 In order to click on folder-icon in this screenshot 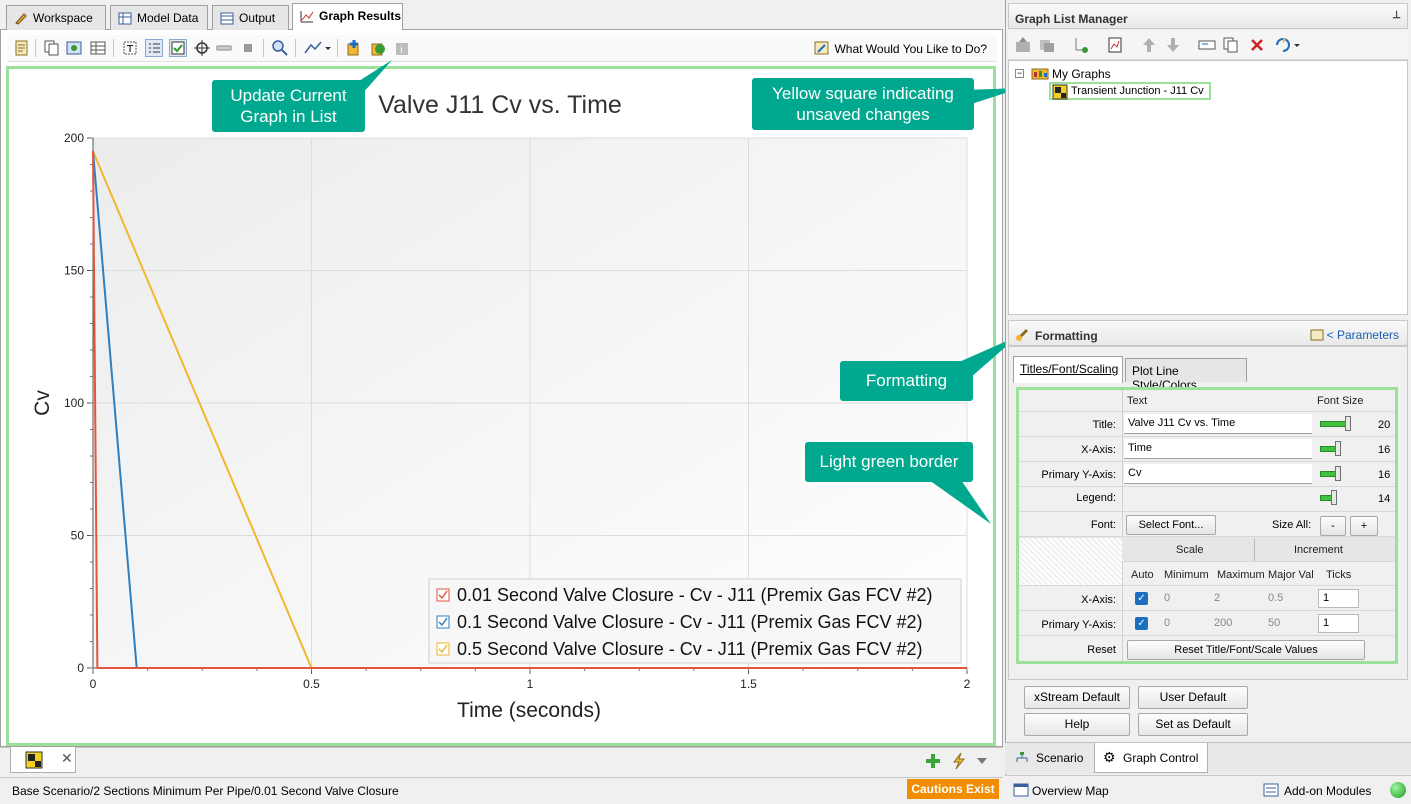, I will do `click(1040, 74)`.